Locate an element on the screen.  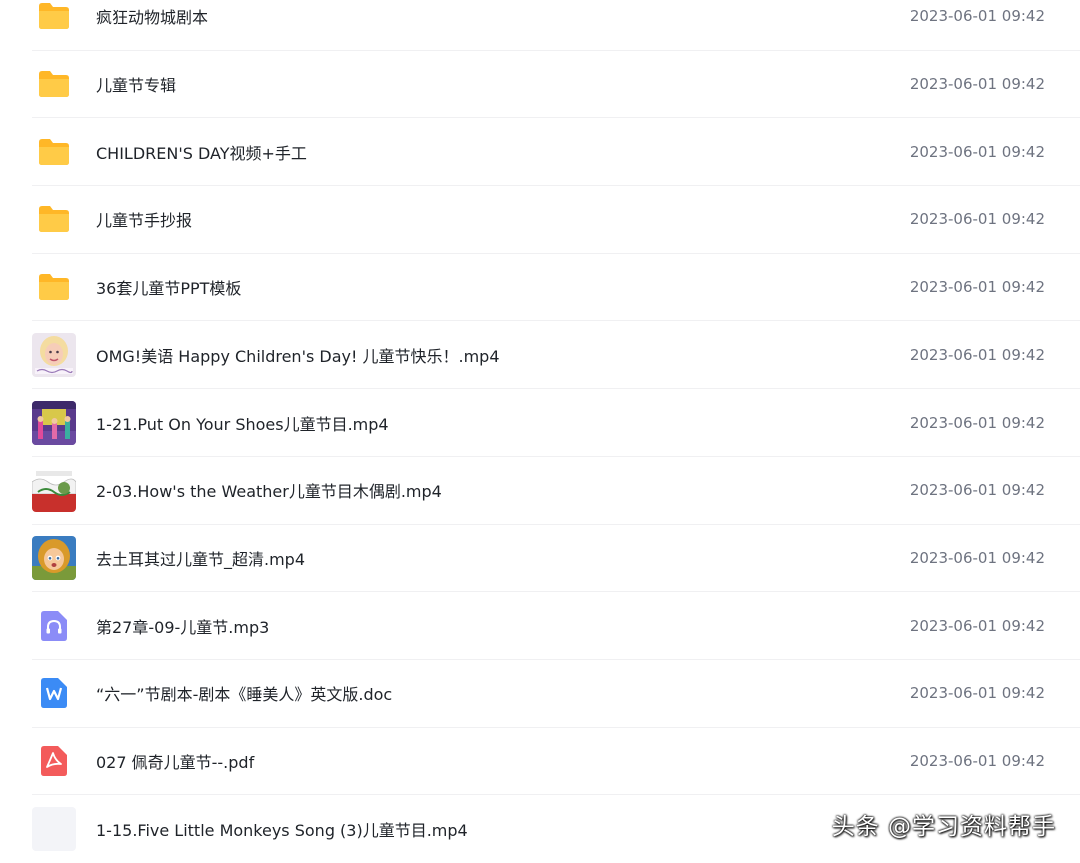
file-name: 027 佩奇儿童节--.pdf is located at coordinates (175, 761).